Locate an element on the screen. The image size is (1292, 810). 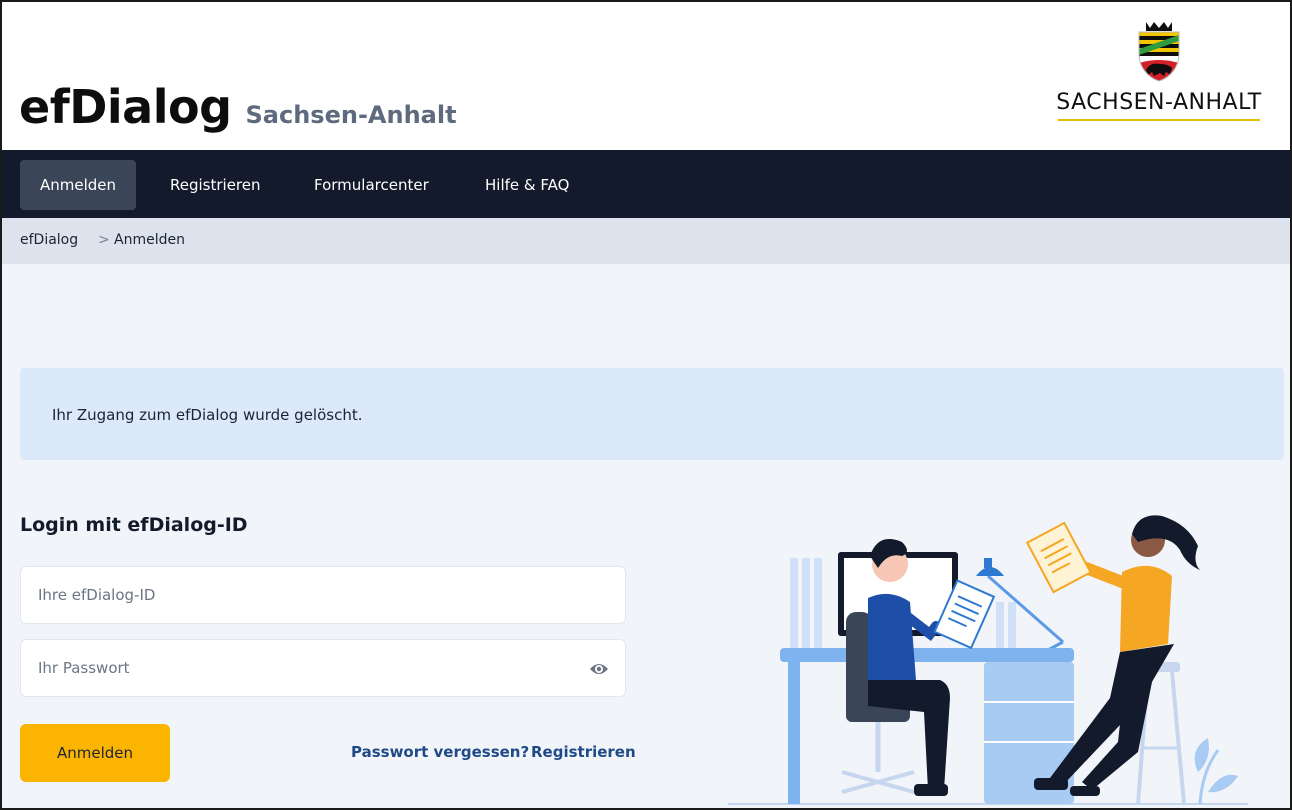
nav-item-anmelden: Anmelden is located at coordinates (78, 185).